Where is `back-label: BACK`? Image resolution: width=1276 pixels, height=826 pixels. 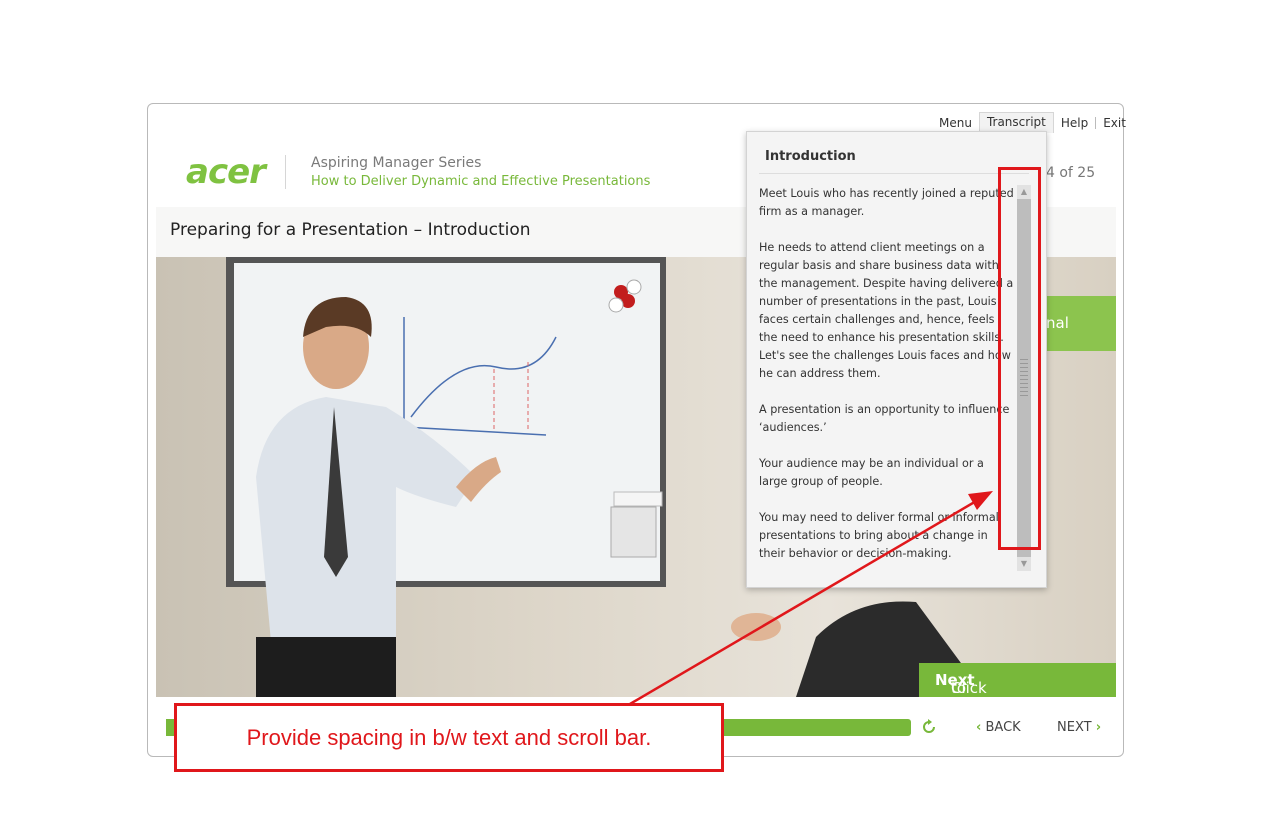 back-label: BACK is located at coordinates (1003, 727).